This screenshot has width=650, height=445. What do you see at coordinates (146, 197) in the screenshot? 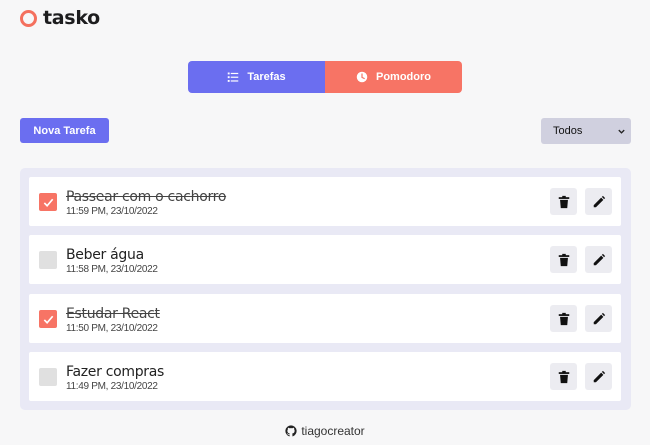
I see `task-title: Passear com o cachorro` at bounding box center [146, 197].